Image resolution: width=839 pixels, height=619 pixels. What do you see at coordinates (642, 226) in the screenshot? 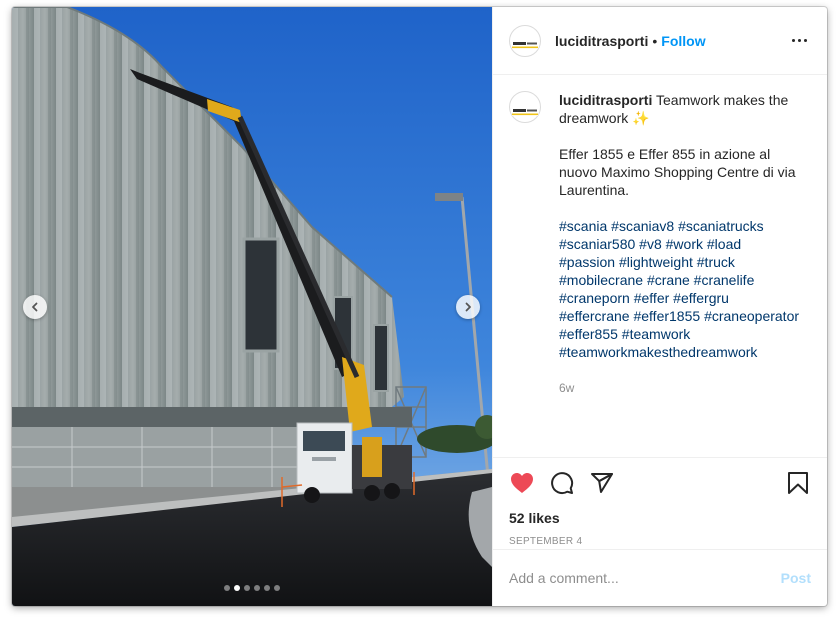
I see `hashtag-link: #scaniav8` at bounding box center [642, 226].